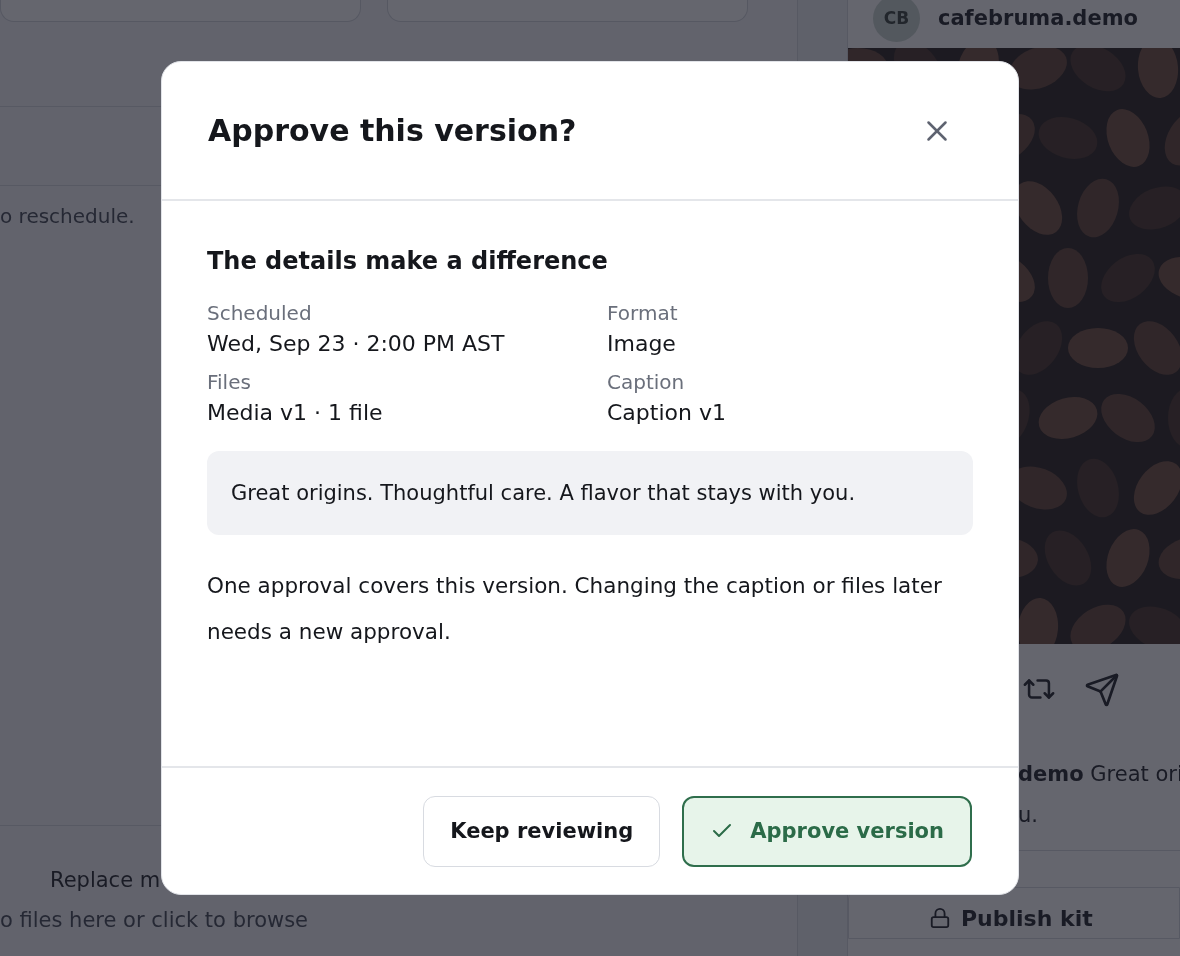 The width and height of the screenshot is (1180, 956). Describe the element at coordinates (392, 130) in the screenshot. I see `dialog-title: Approve this version?` at that location.